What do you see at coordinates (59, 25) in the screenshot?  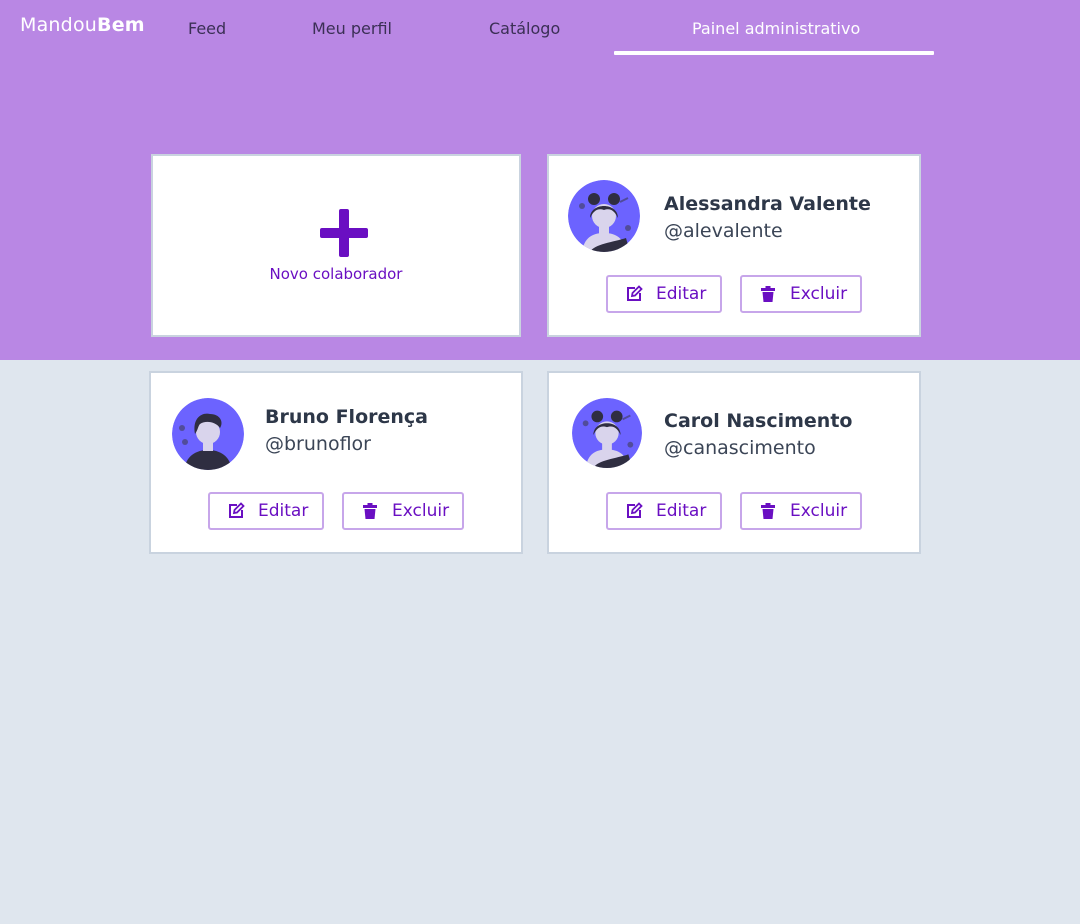 I see `brand-light-text: Mandou` at bounding box center [59, 25].